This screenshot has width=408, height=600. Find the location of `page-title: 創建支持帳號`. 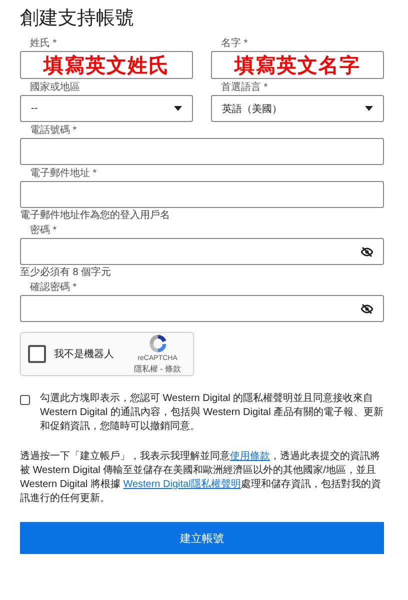

page-title: 創建支持帳號 is located at coordinates (77, 19).